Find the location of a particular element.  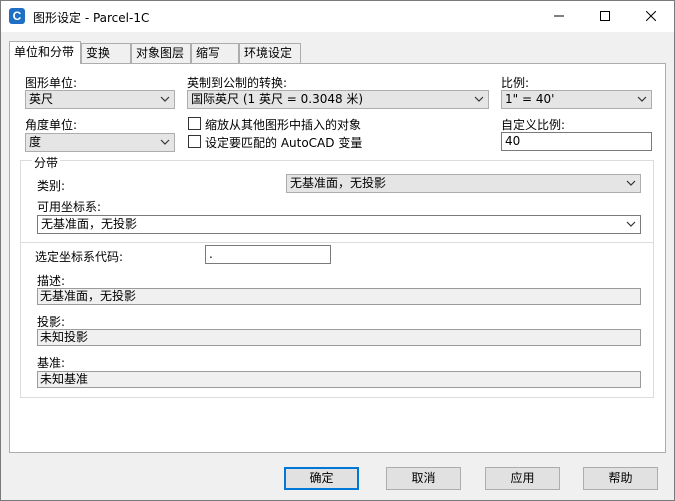

scale-select: 1" = 40' is located at coordinates (576, 99).